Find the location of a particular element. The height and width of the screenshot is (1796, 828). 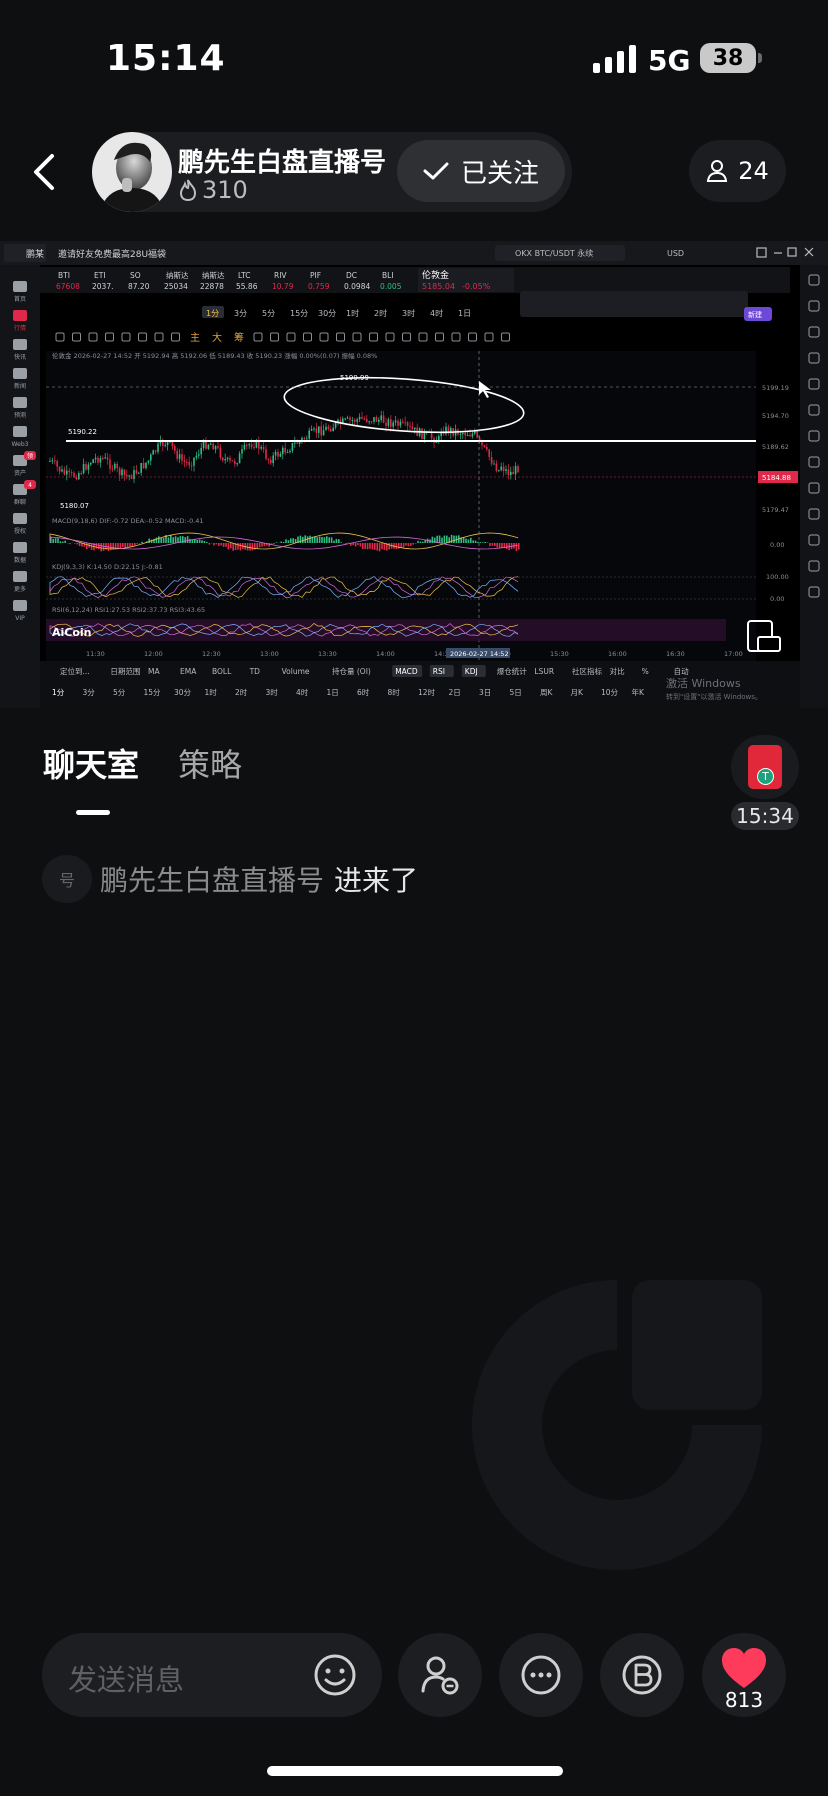

home-indicator is located at coordinates (415, 1771).